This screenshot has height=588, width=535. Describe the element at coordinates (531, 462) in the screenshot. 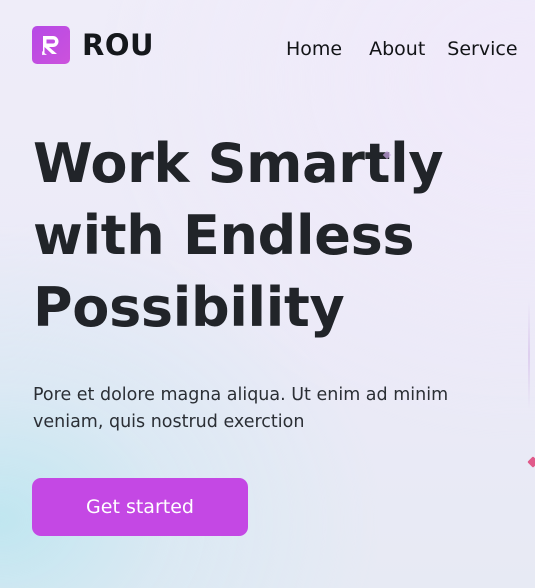

I see `diamond-decoration` at that location.